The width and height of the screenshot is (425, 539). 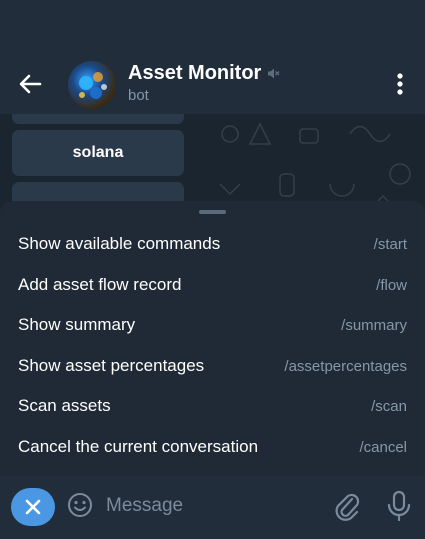 What do you see at coordinates (138, 95) in the screenshot?
I see `chat-subtitle: bot` at bounding box center [138, 95].